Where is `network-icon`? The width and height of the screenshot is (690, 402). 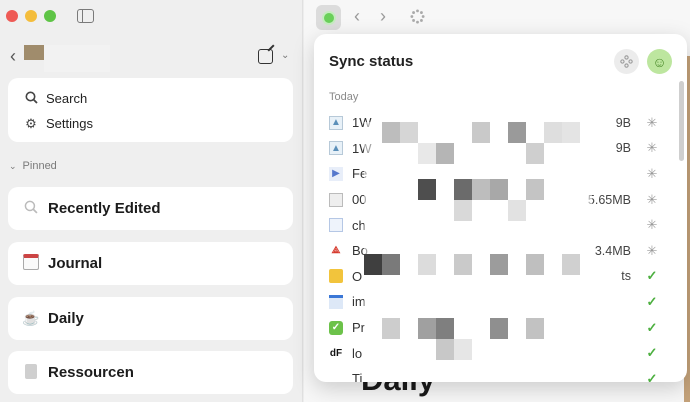 network-icon is located at coordinates (626, 61).